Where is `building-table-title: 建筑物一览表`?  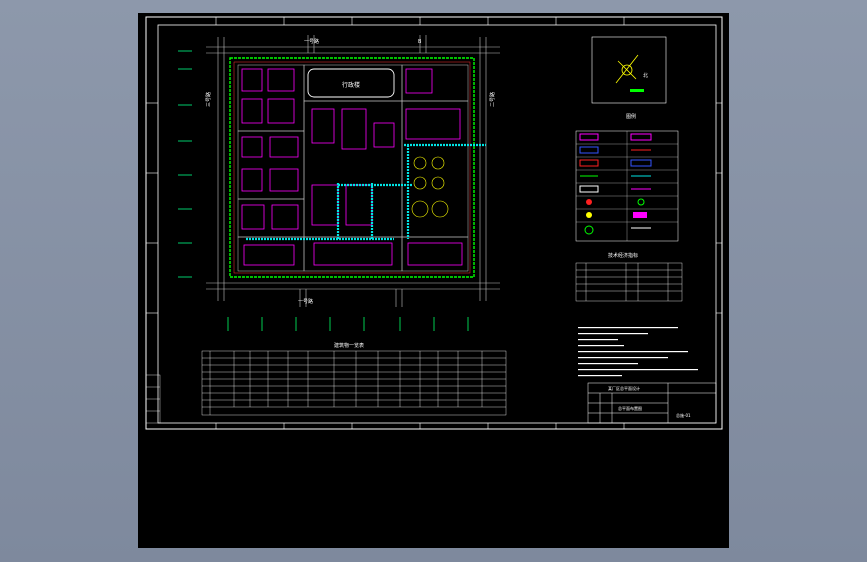 building-table-title: 建筑物一览表 is located at coordinates (349, 345).